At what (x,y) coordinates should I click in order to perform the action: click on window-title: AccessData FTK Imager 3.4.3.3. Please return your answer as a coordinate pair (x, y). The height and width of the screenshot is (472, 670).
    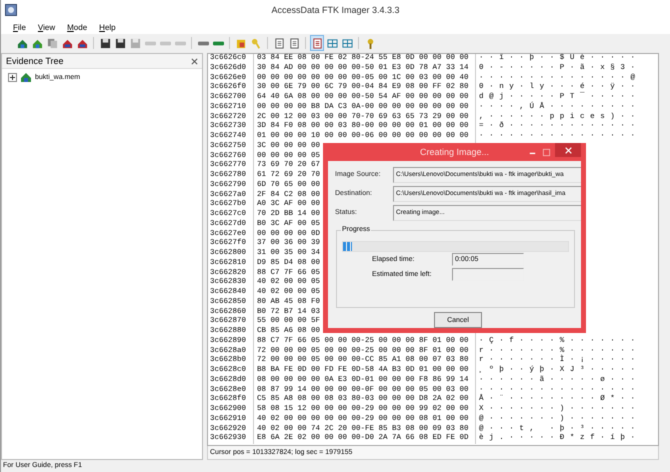
    Looking at the image, I should click on (335, 10).